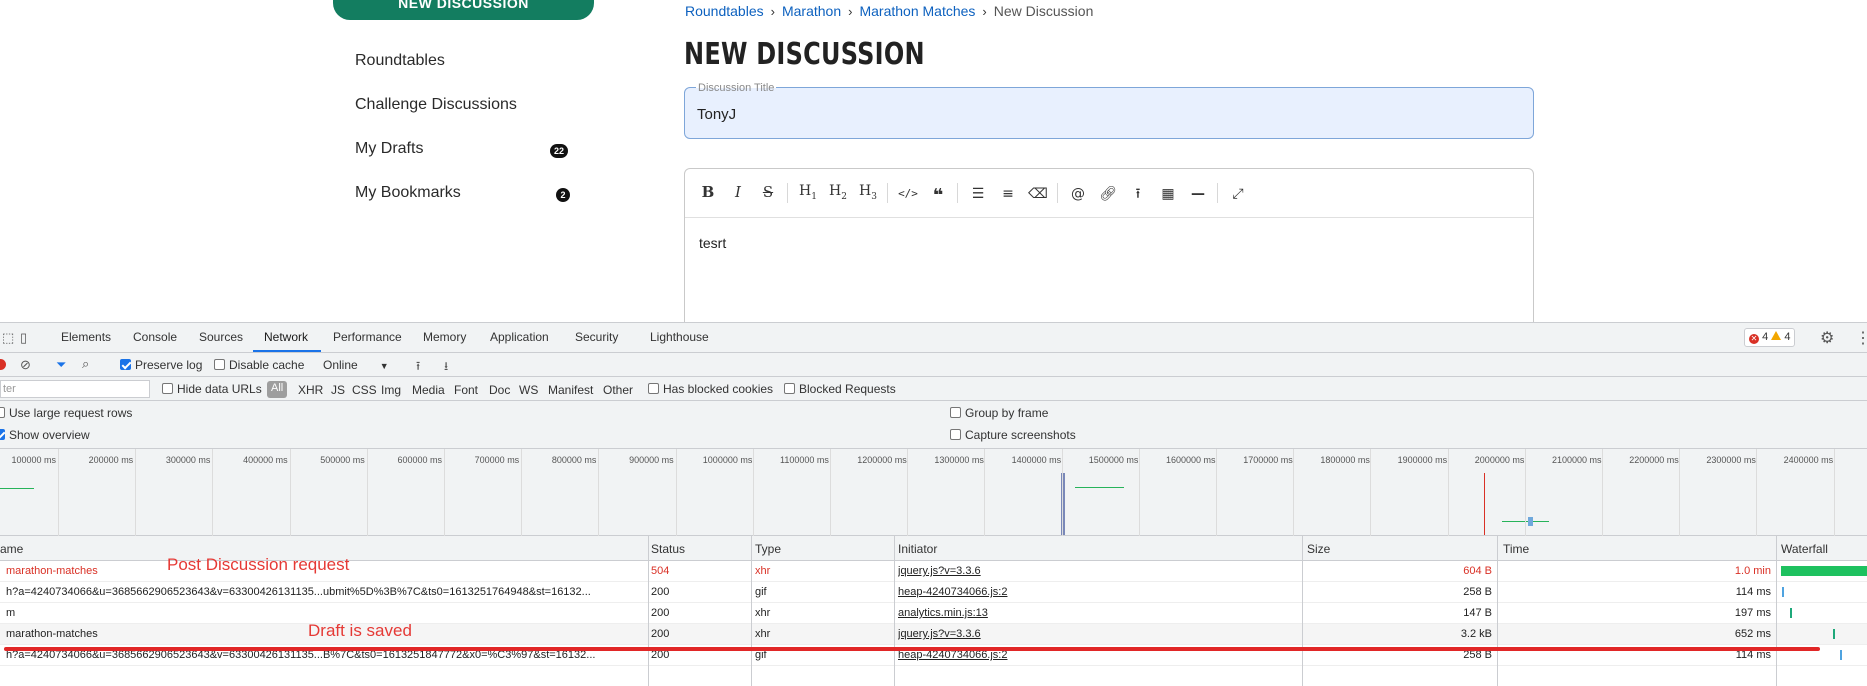 The height and width of the screenshot is (686, 1867). I want to click on heading-2-icon: H2, so click(838, 194).